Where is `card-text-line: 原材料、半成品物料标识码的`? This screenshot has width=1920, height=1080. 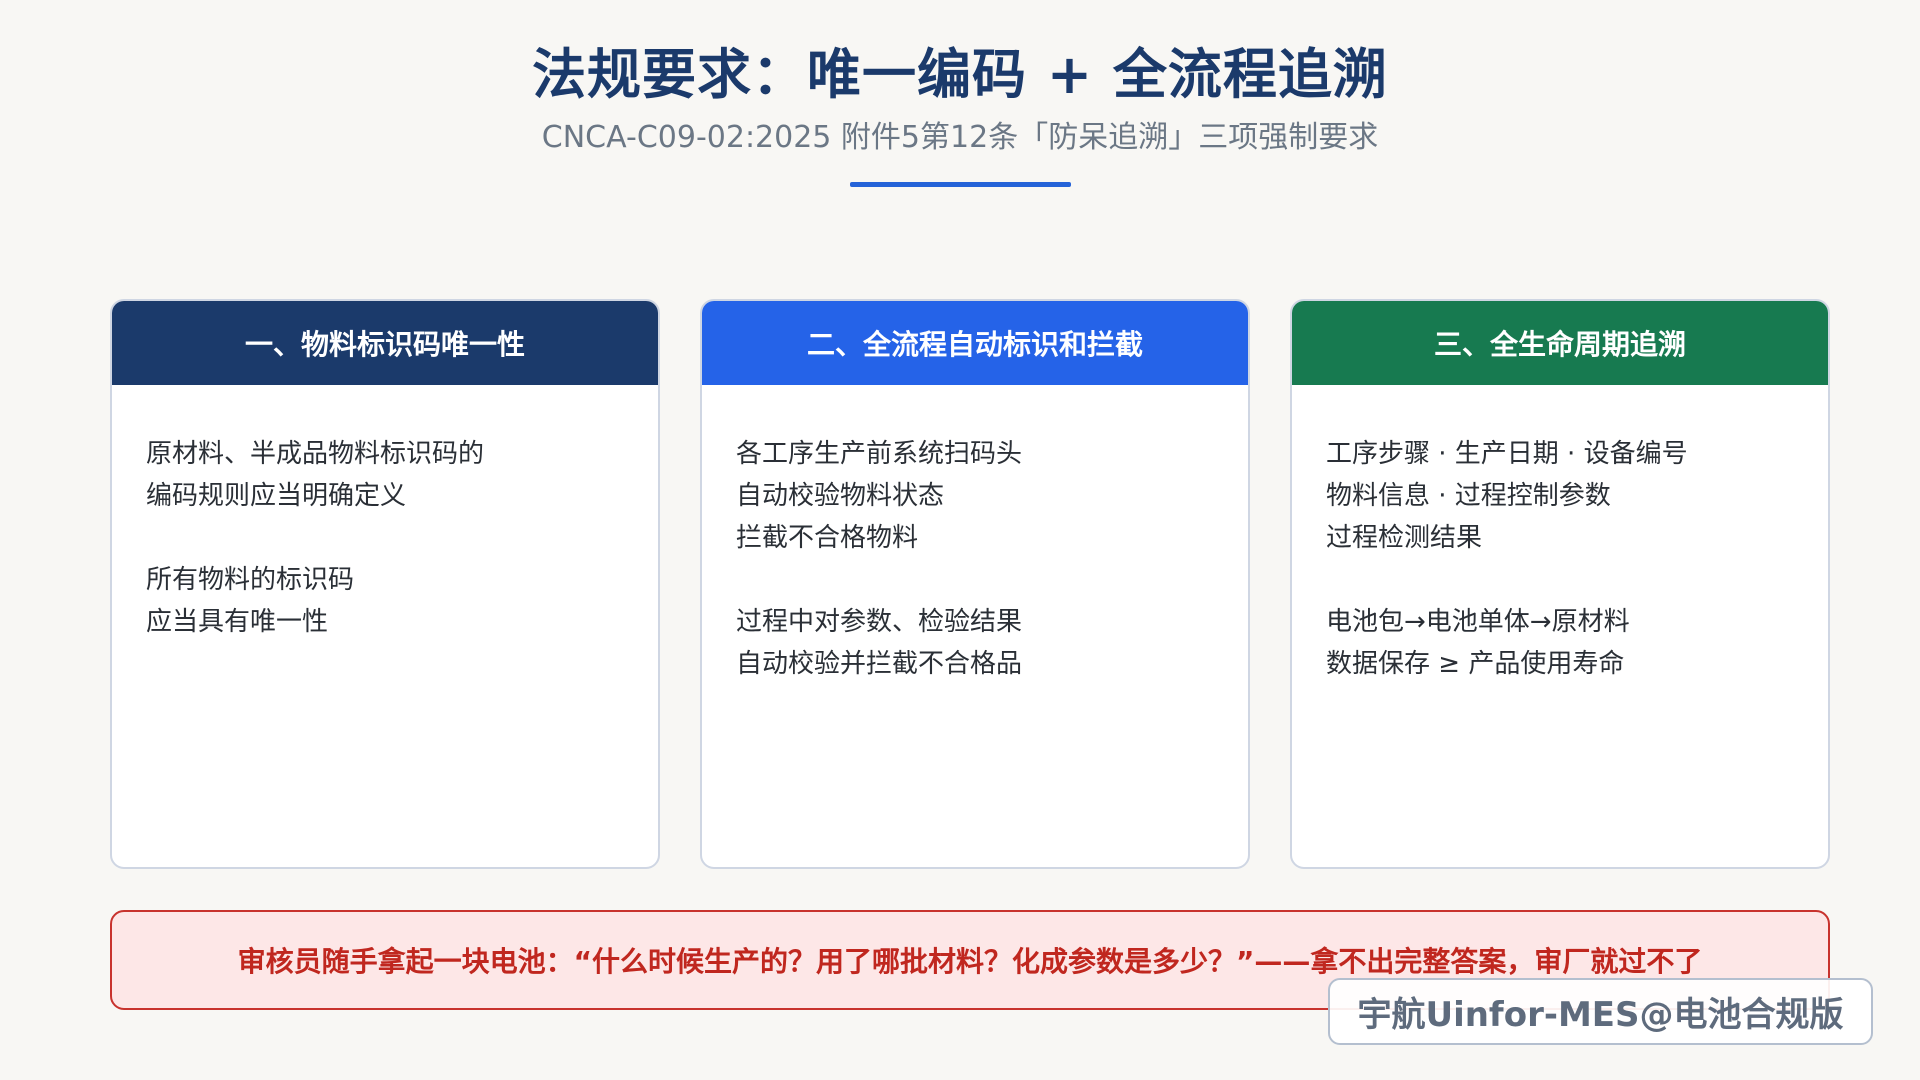 card-text-line: 原材料、半成品物料标识码的 is located at coordinates (315, 454).